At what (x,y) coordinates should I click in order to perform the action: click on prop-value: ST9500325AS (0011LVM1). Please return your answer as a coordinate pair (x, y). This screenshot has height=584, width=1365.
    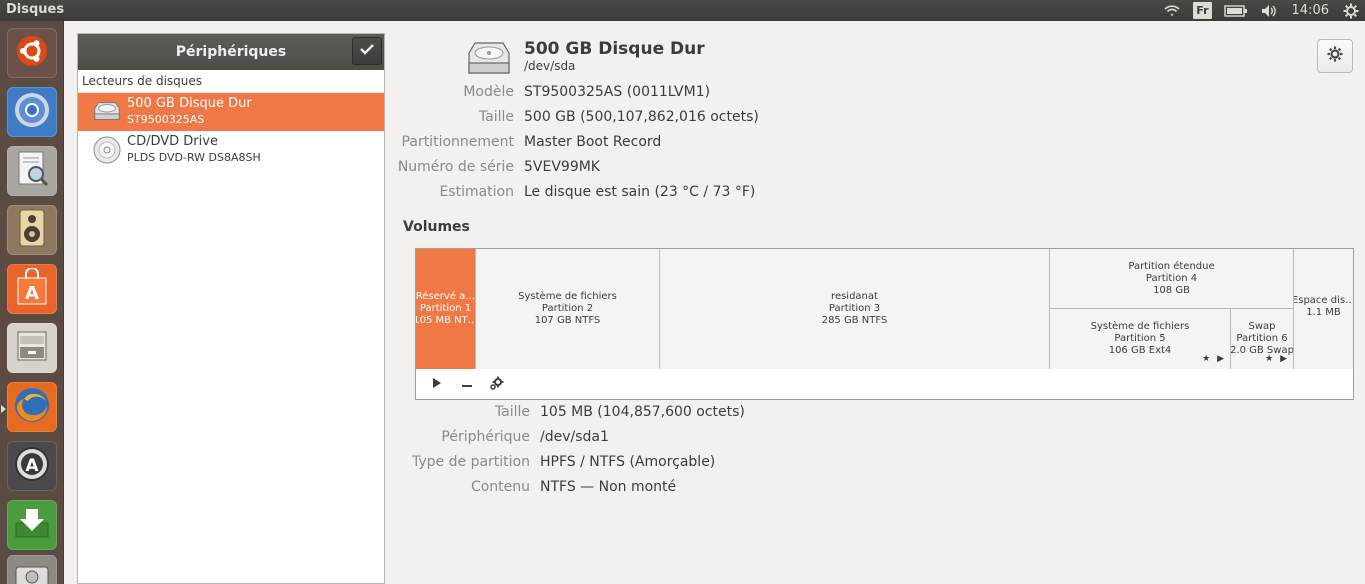
    Looking at the image, I should click on (617, 92).